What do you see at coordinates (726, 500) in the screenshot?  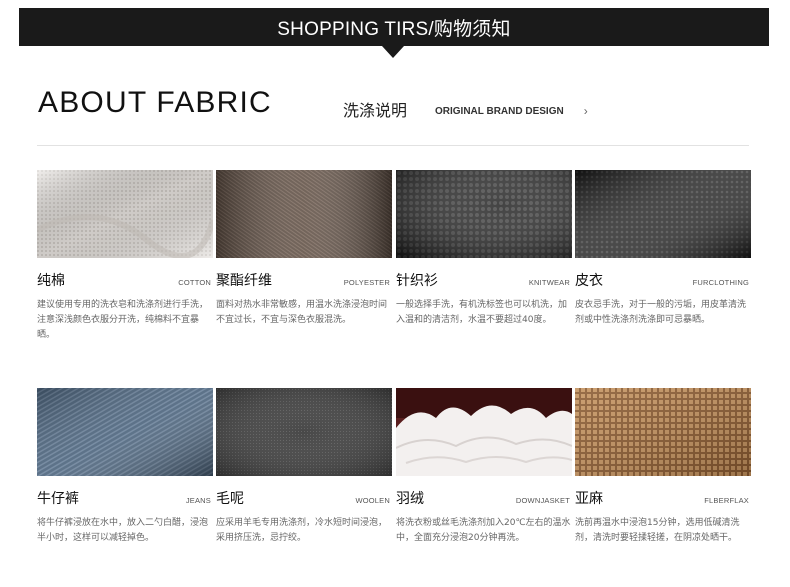 I see `fabric-en-name: FLBERFLAX` at bounding box center [726, 500].